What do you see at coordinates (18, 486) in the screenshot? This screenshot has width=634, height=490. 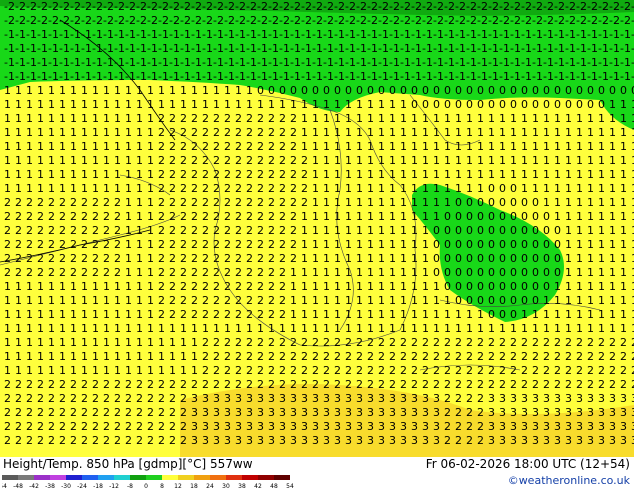 I see `color-scale-tick: -48` at bounding box center [18, 486].